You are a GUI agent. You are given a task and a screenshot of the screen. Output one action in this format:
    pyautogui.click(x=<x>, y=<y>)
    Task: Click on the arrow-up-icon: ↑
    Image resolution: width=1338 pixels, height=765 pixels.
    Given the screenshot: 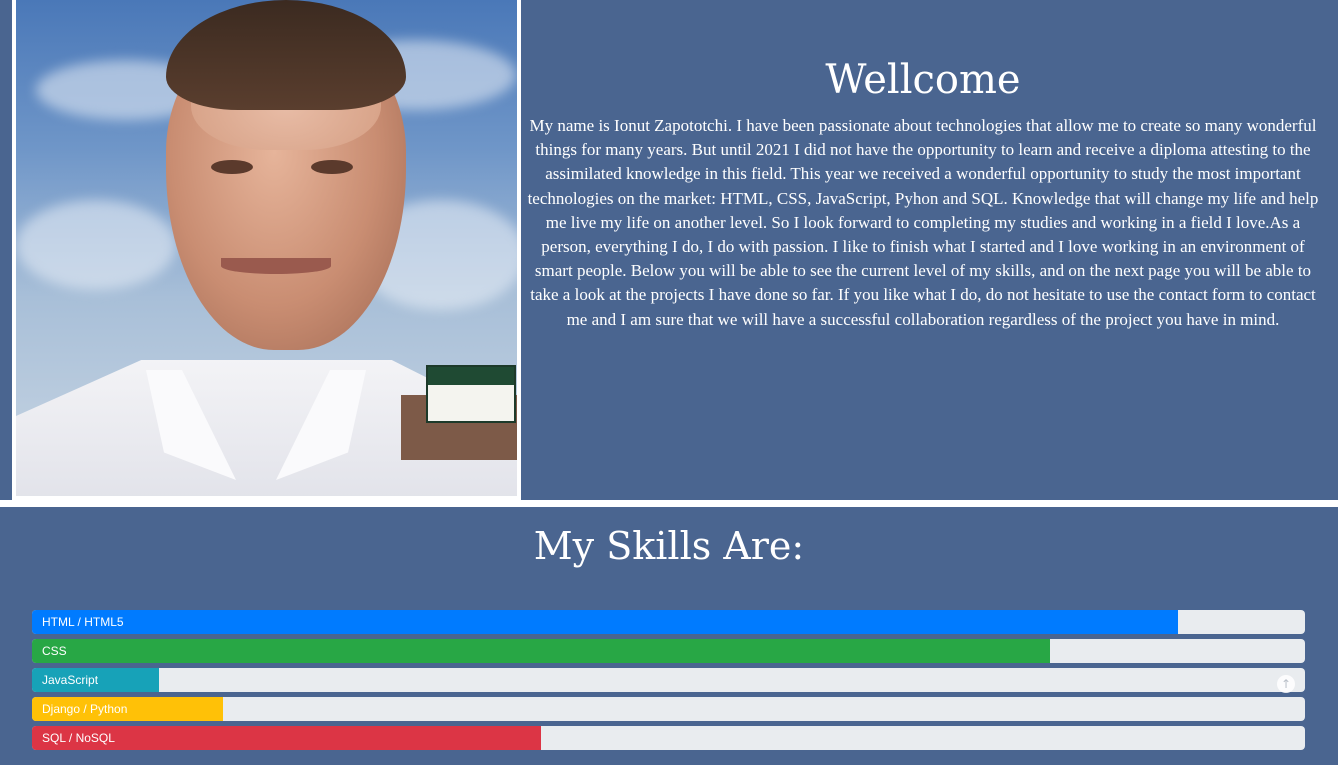 What is the action you would take?
    pyautogui.click(x=1286, y=684)
    